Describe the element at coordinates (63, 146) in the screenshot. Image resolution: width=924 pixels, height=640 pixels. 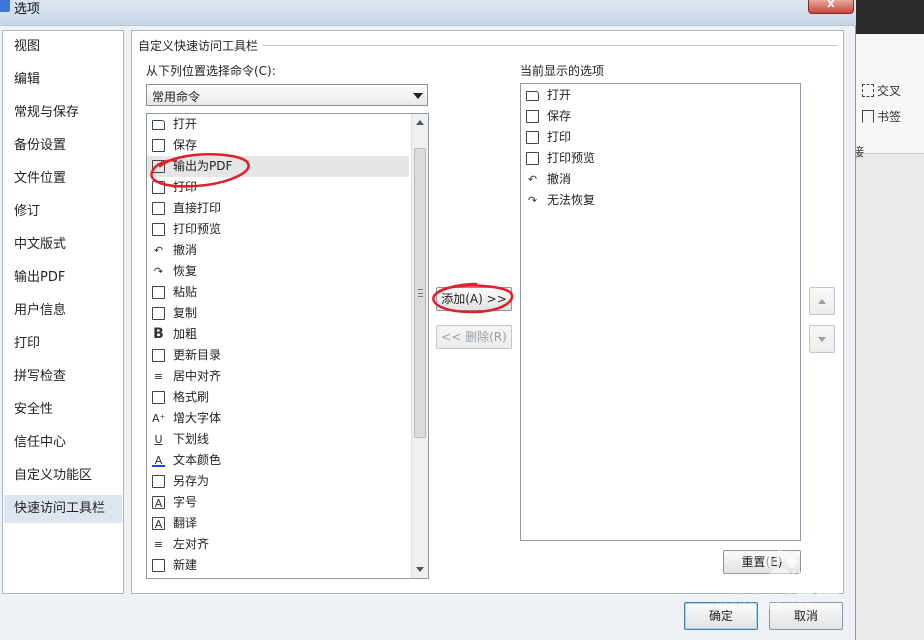
I see `sidebar-item-backup: 备份设置` at that location.